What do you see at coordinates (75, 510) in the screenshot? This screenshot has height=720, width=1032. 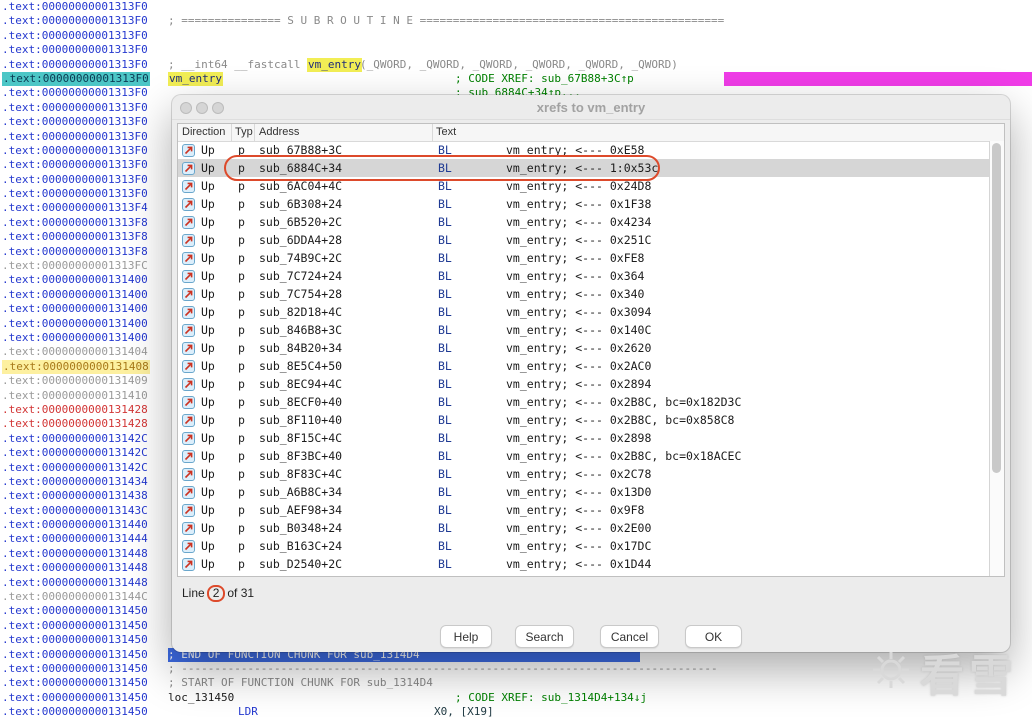 I see `address-label: .text:000000000013143C` at bounding box center [75, 510].